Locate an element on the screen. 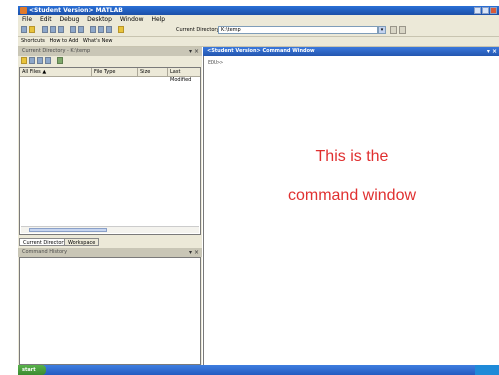  column-last-modified: Last Modified is located at coordinates (184, 75).